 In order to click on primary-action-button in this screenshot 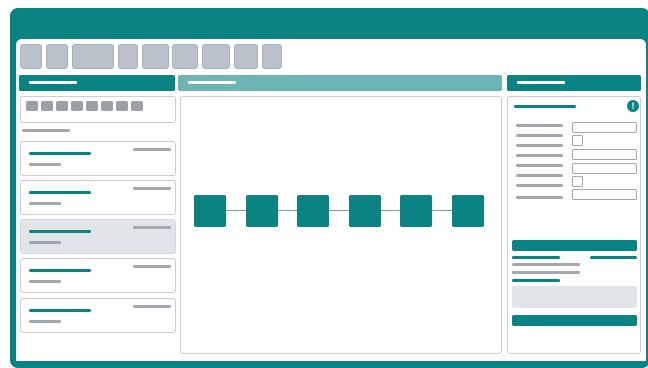, I will do `click(574, 320)`.